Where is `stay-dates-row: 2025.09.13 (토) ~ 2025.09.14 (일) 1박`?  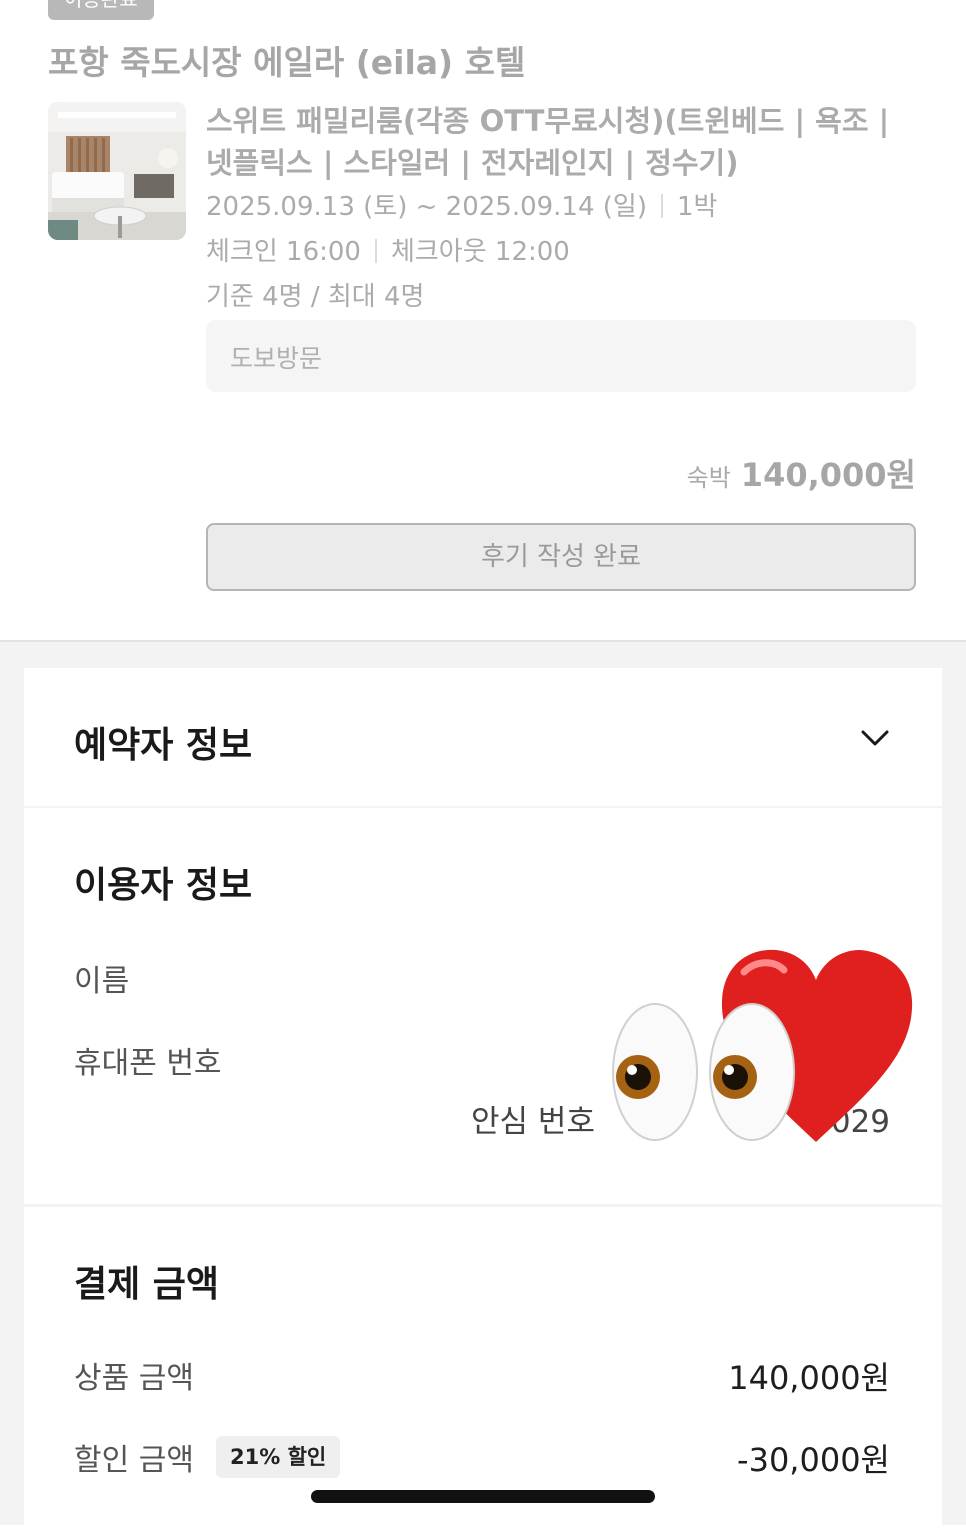
stay-dates-row: 2025.09.13 (토) ~ 2025.09.14 (일) 1박 is located at coordinates (461, 204).